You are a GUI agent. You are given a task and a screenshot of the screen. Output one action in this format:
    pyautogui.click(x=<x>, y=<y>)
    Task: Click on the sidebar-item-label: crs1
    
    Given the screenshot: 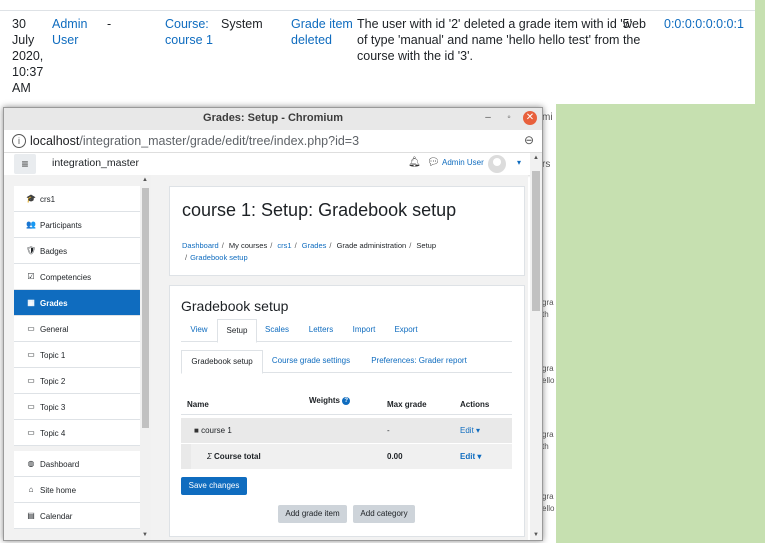 What is the action you would take?
    pyautogui.click(x=48, y=199)
    